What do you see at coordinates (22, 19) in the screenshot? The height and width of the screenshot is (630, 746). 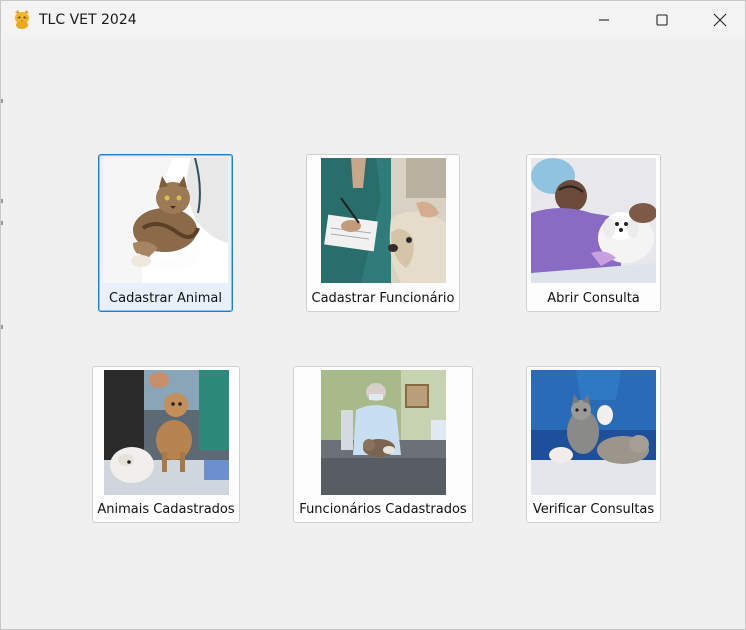 I see `cat-app-icon` at bounding box center [22, 19].